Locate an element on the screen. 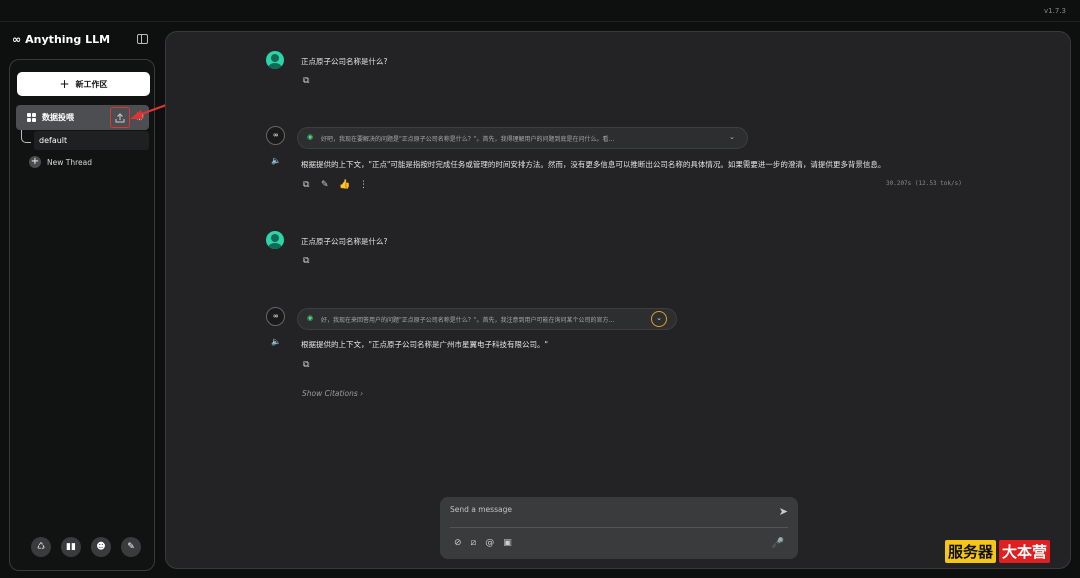  thread-branch-line is located at coordinates (26, 136).